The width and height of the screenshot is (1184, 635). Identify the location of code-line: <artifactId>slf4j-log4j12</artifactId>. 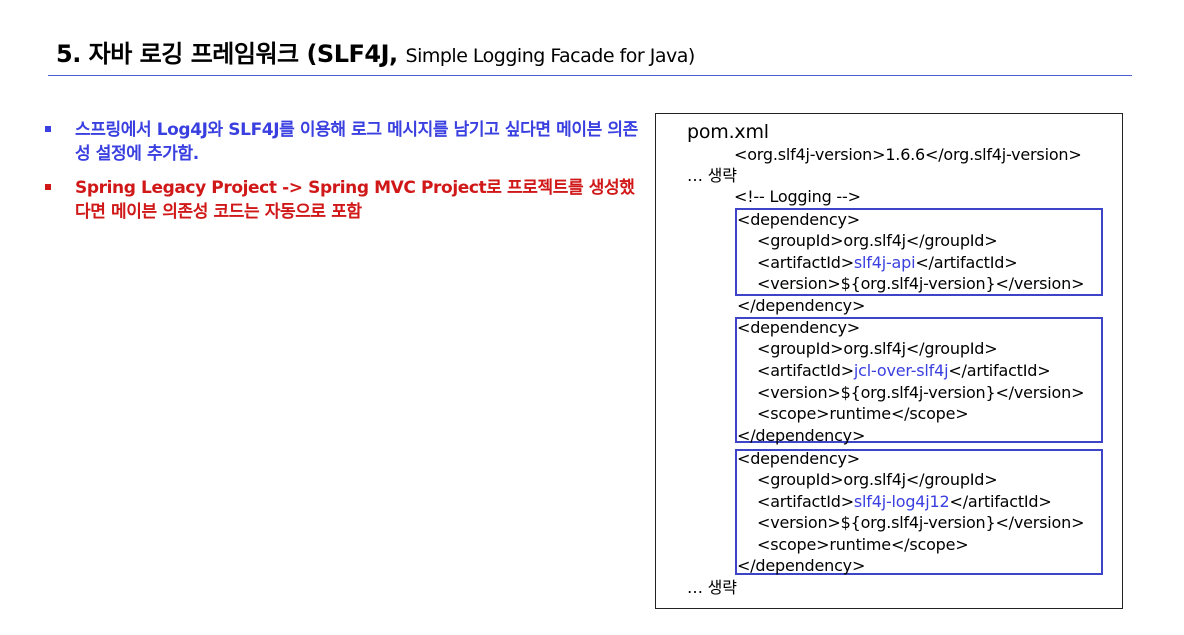
(904, 502).